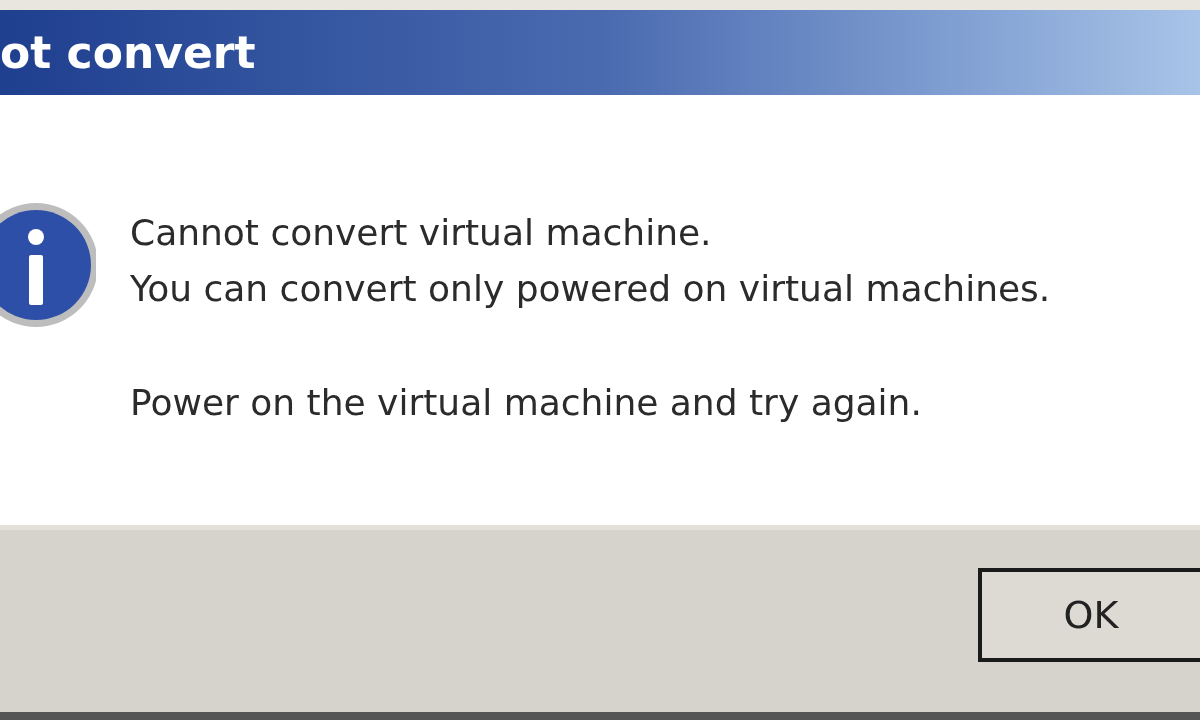 The image size is (1200, 720). What do you see at coordinates (421, 233) in the screenshot?
I see `message-text: Cannot convert virtual machine.` at bounding box center [421, 233].